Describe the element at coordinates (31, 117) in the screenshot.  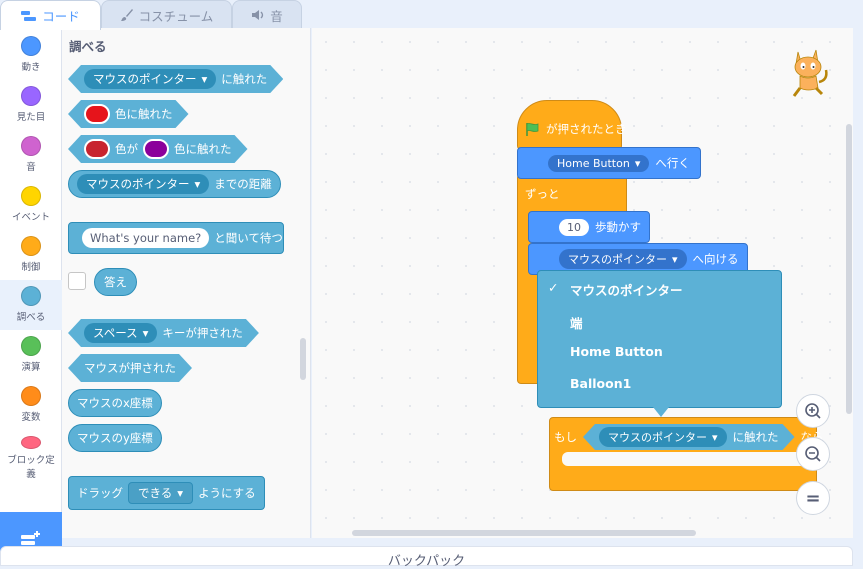
I see `category-label: 見た目` at that location.